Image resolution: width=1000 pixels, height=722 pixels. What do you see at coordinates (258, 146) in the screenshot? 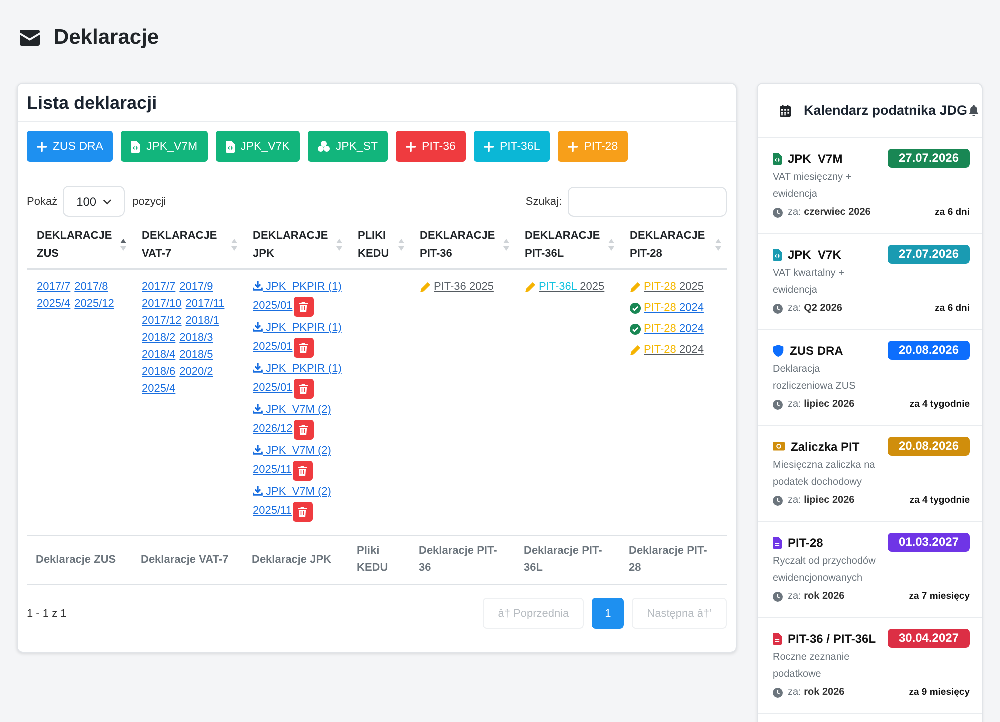
I see `add-declaration-button: JPK_V7K` at bounding box center [258, 146].